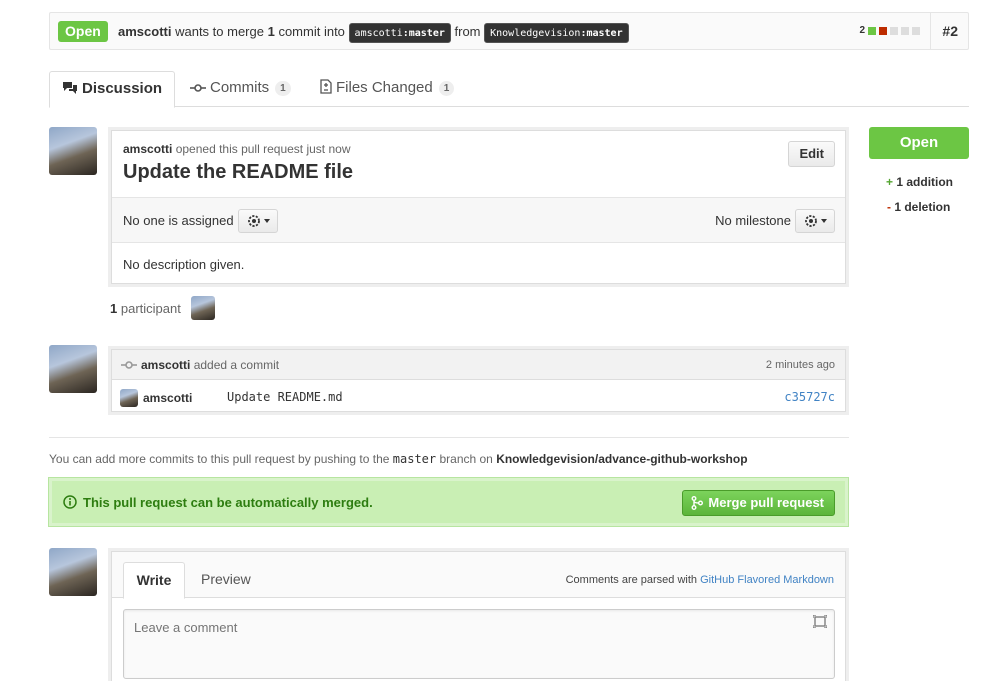  What do you see at coordinates (467, 31) in the screenshot?
I see `from-word: from` at bounding box center [467, 31].